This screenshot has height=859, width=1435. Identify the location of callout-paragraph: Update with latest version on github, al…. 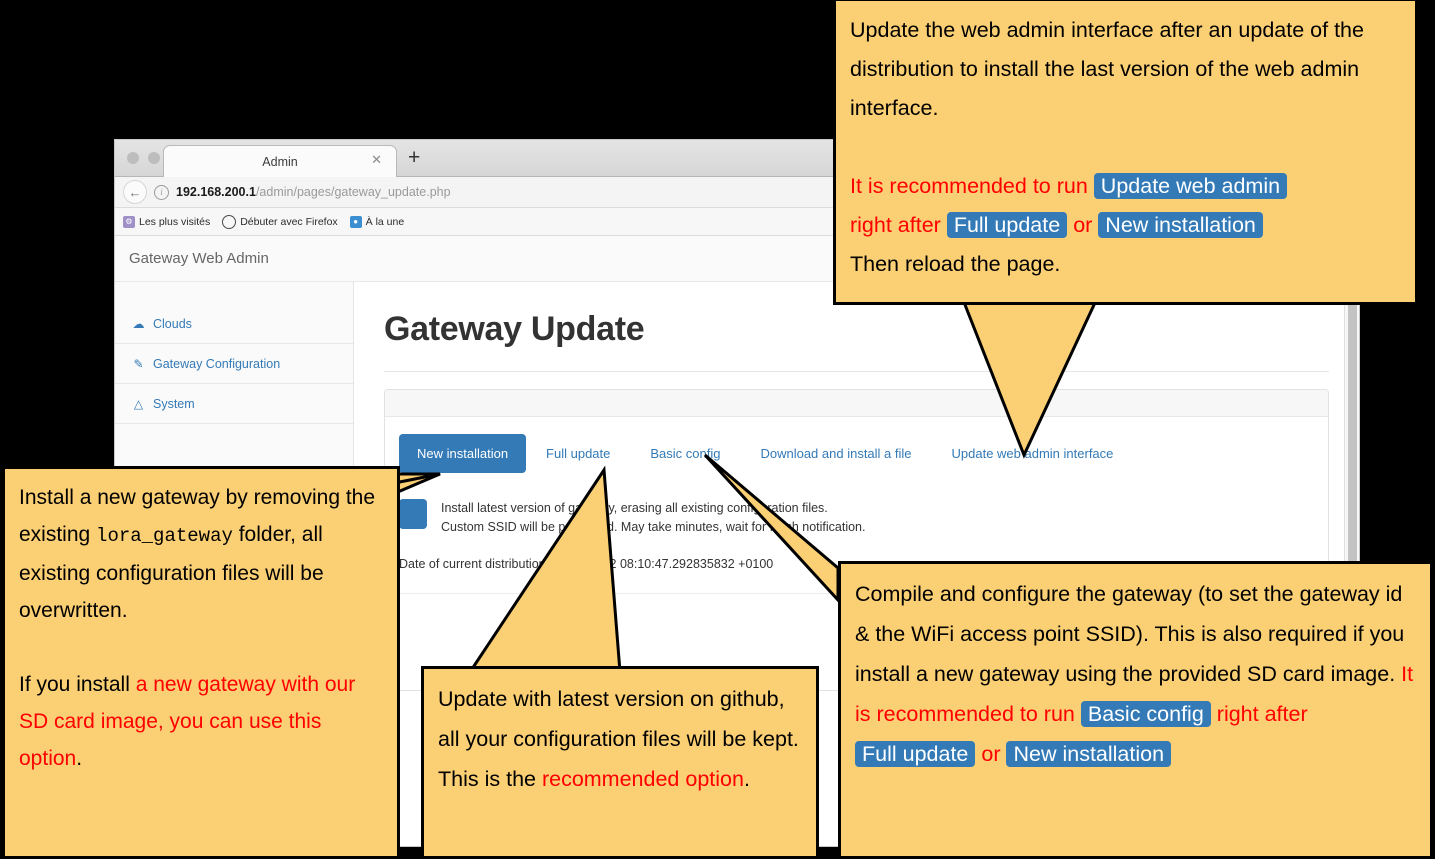
(620, 739).